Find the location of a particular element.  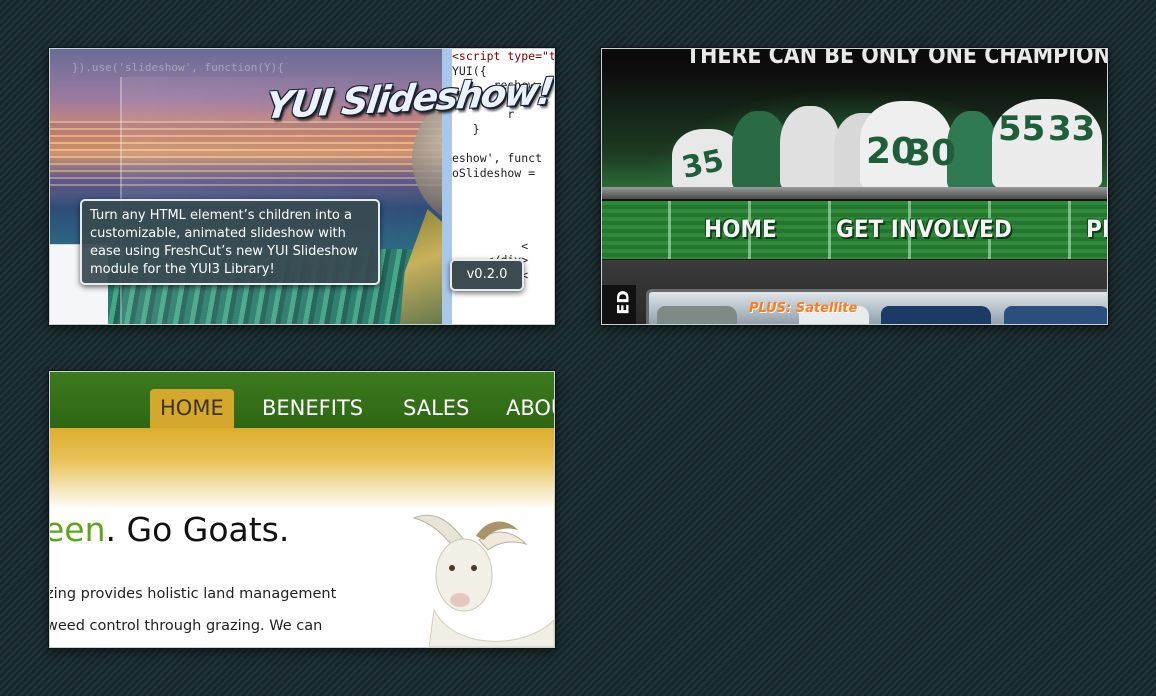

goat-image is located at coordinates (483, 580).